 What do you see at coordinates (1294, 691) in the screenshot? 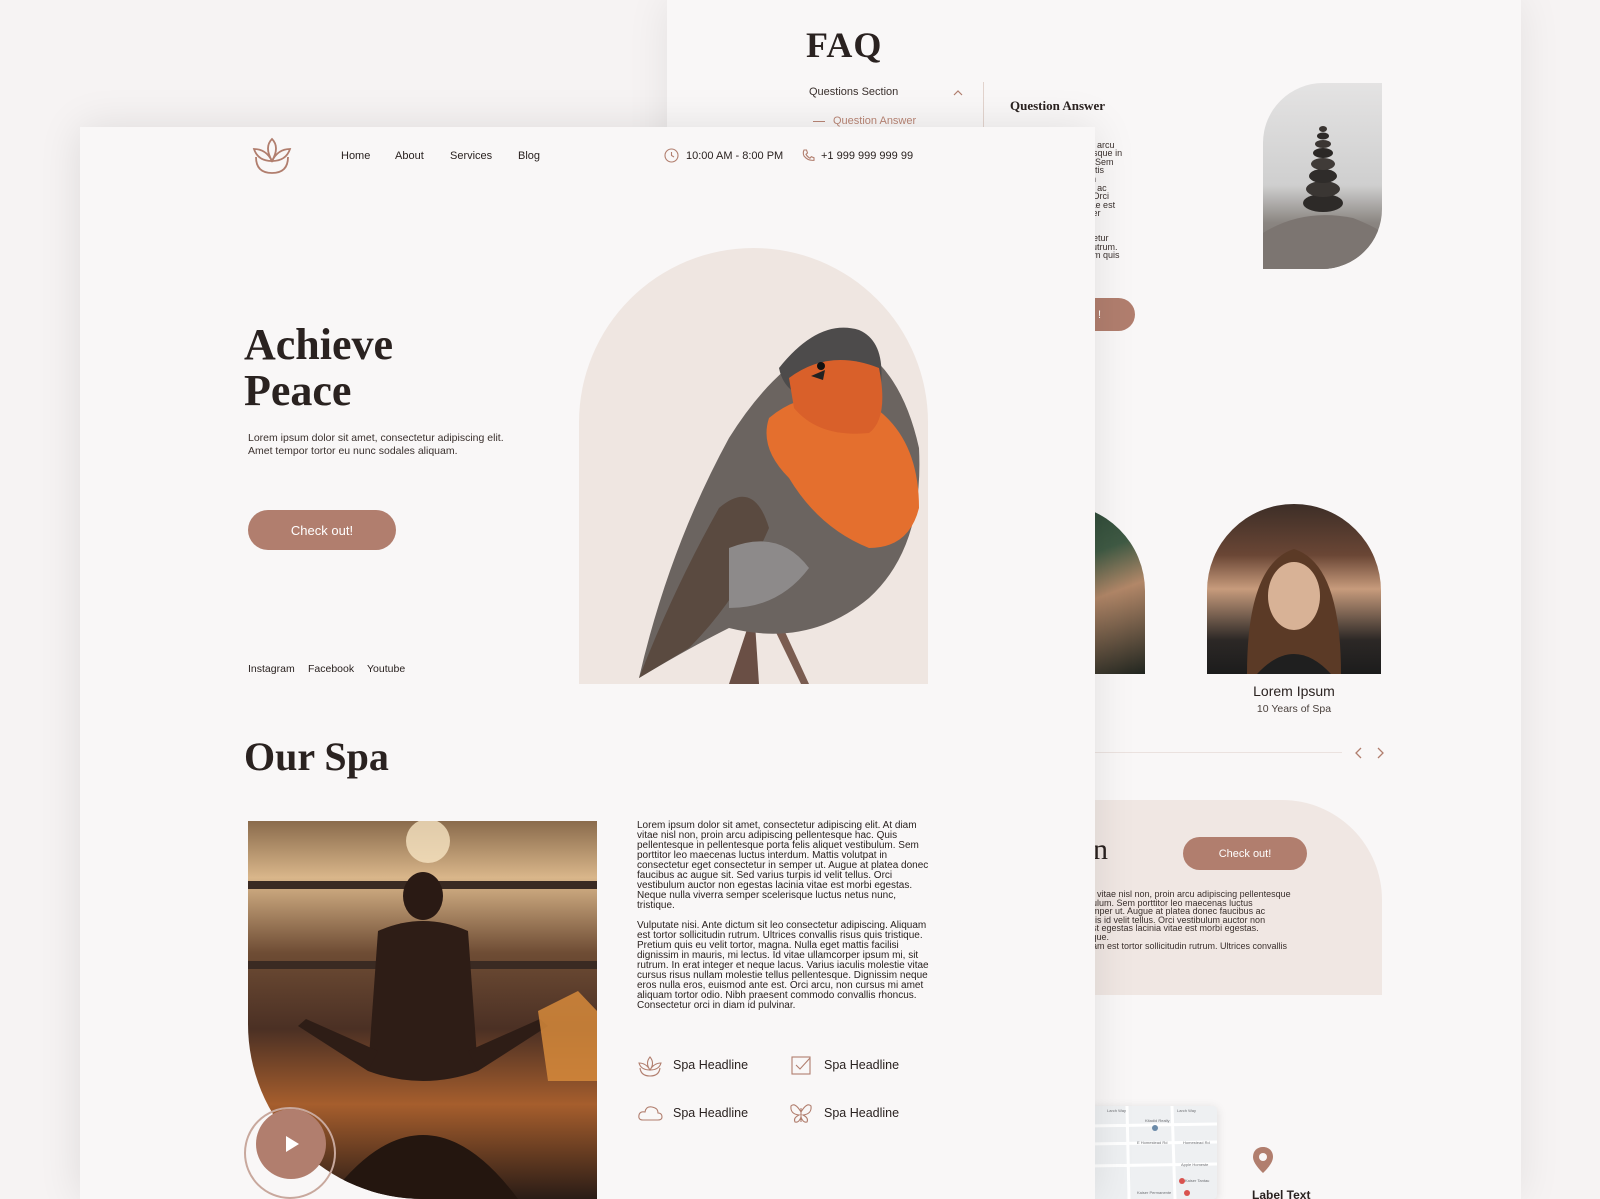
I see `team-member-name: Lorem Ipsum` at bounding box center [1294, 691].